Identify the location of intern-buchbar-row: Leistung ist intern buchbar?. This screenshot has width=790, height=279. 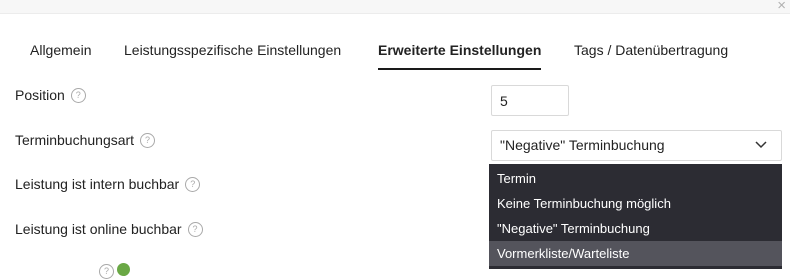
(108, 184).